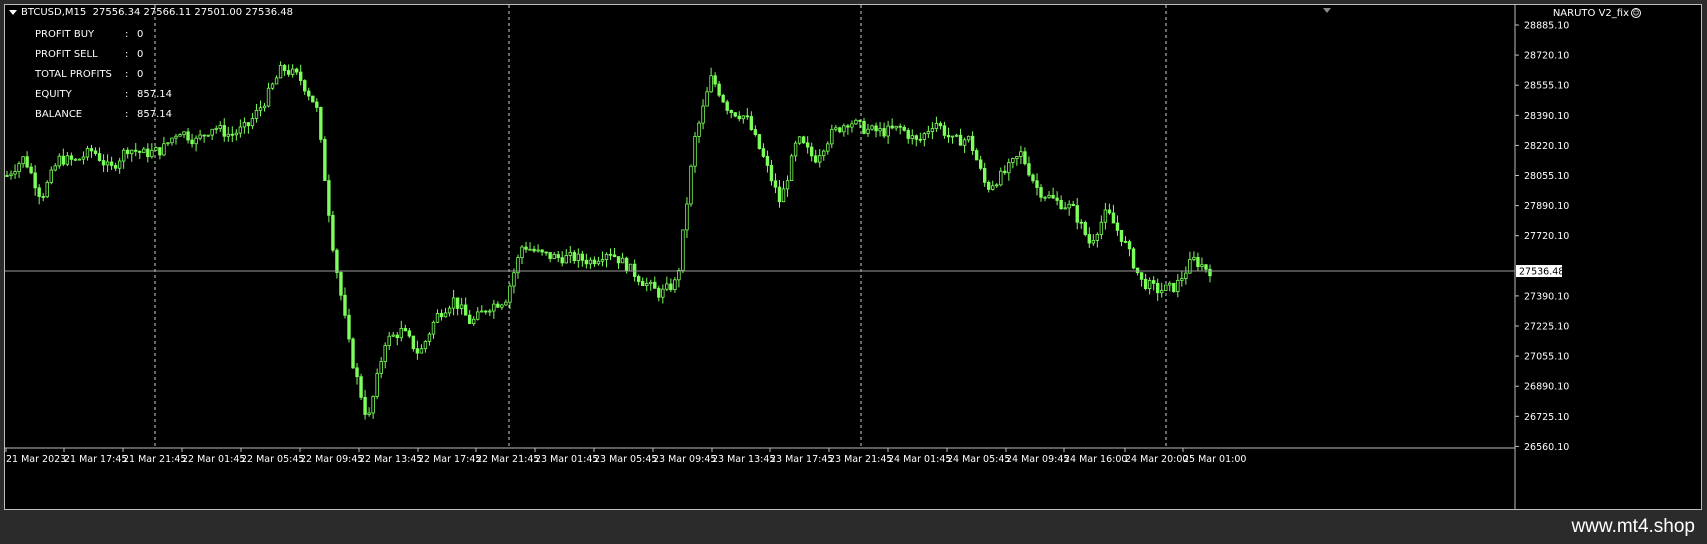 Image resolution: width=1707 pixels, height=544 pixels. I want to click on time-tick-label: 23 Mar 09:45, so click(684, 459).